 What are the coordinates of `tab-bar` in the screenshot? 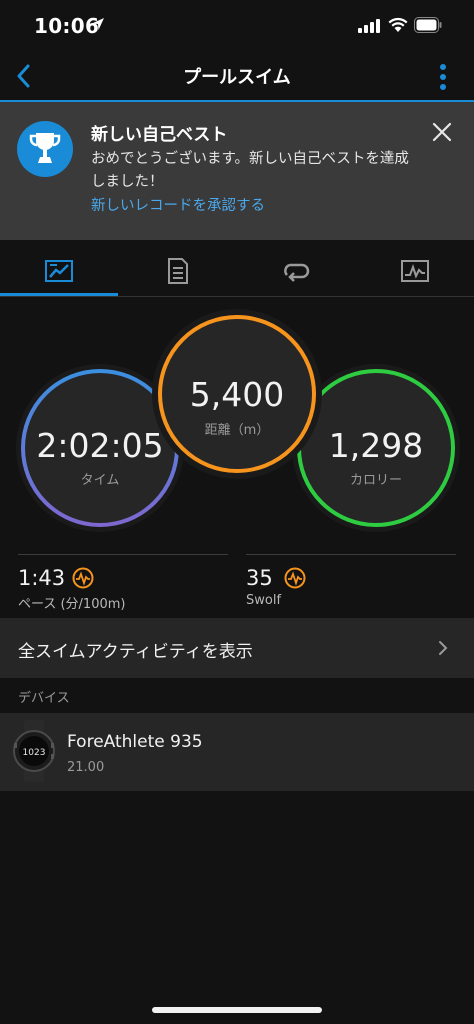 It's located at (237, 271).